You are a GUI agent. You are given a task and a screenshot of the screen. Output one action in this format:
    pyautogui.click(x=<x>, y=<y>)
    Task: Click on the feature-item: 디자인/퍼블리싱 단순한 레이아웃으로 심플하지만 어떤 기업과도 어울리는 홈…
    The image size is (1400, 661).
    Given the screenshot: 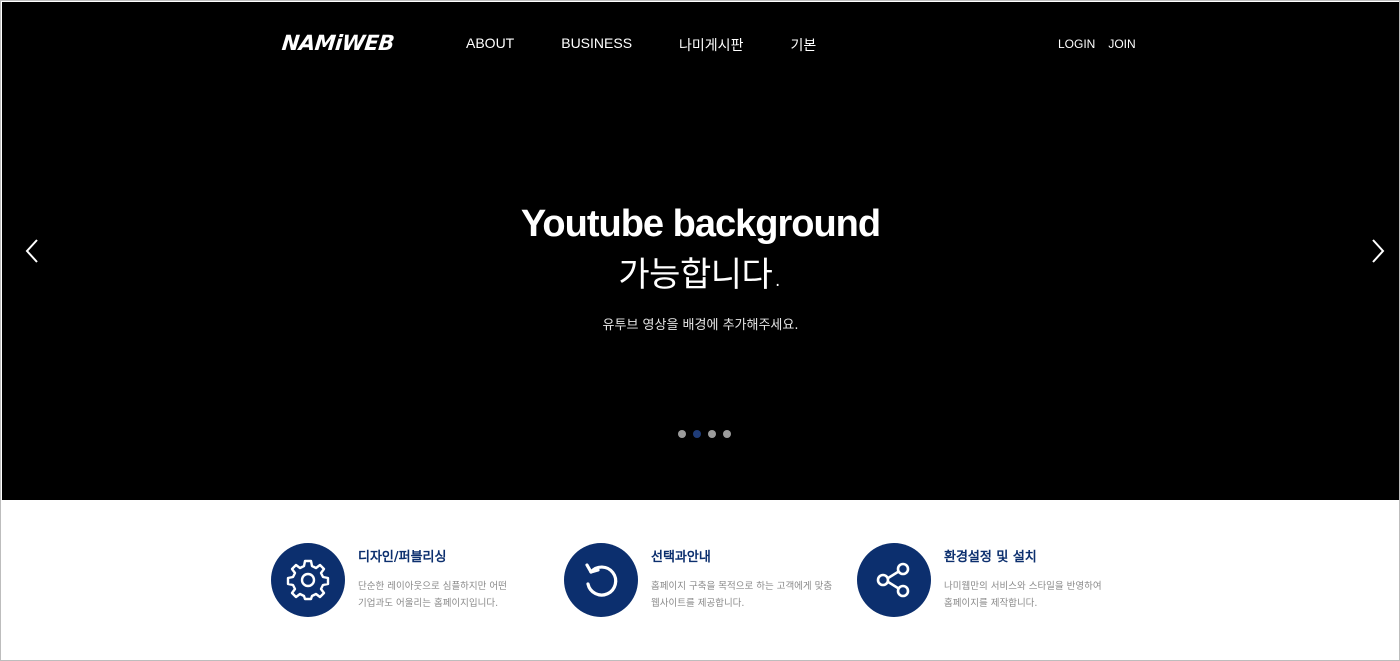 What is the action you would take?
    pyautogui.click(x=389, y=580)
    